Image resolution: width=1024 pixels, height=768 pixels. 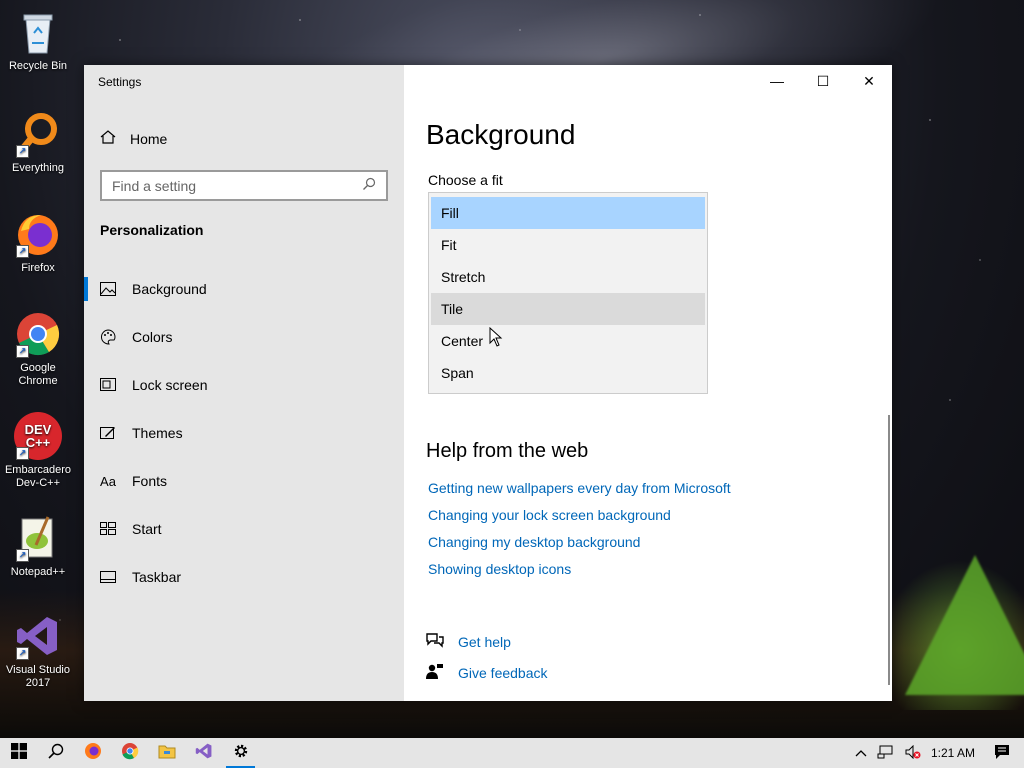 I want to click on lock-screen-icon, so click(x=108, y=385).